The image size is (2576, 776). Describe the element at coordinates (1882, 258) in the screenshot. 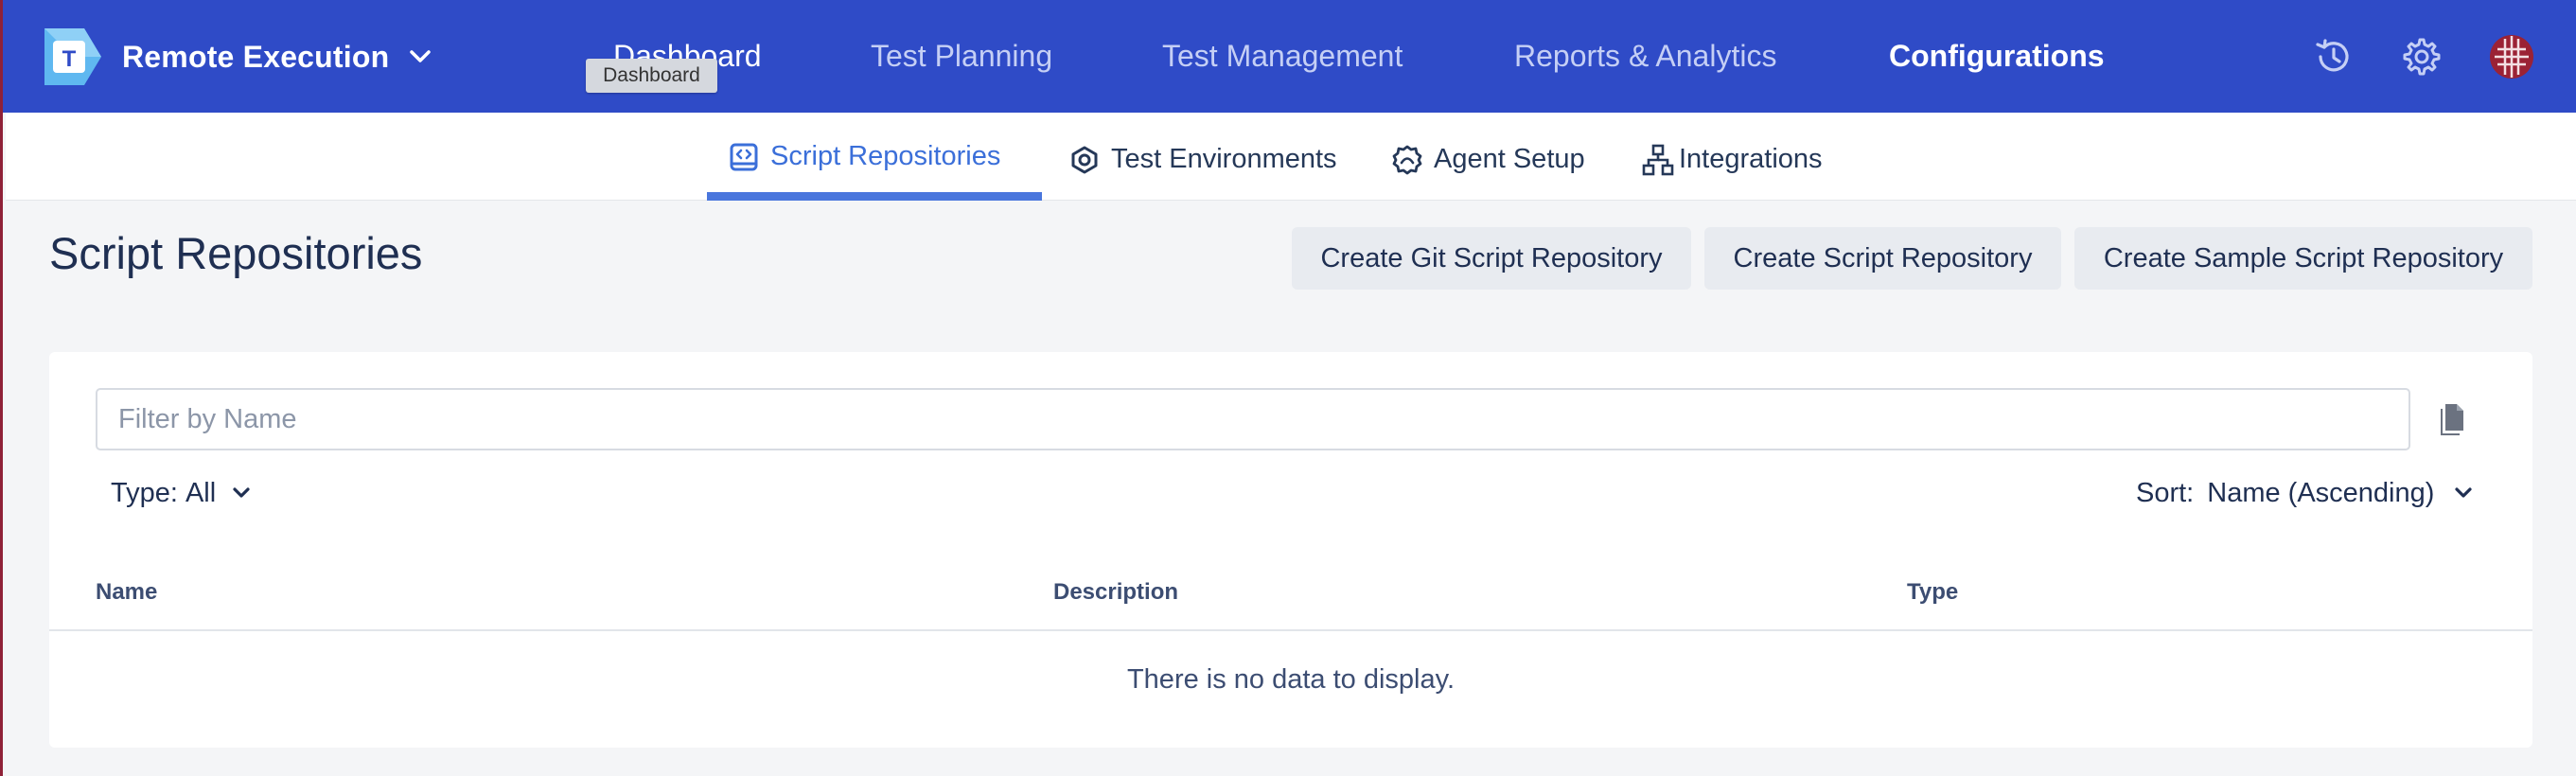

I see `create-script-repository-button: Create Script Repository` at that location.